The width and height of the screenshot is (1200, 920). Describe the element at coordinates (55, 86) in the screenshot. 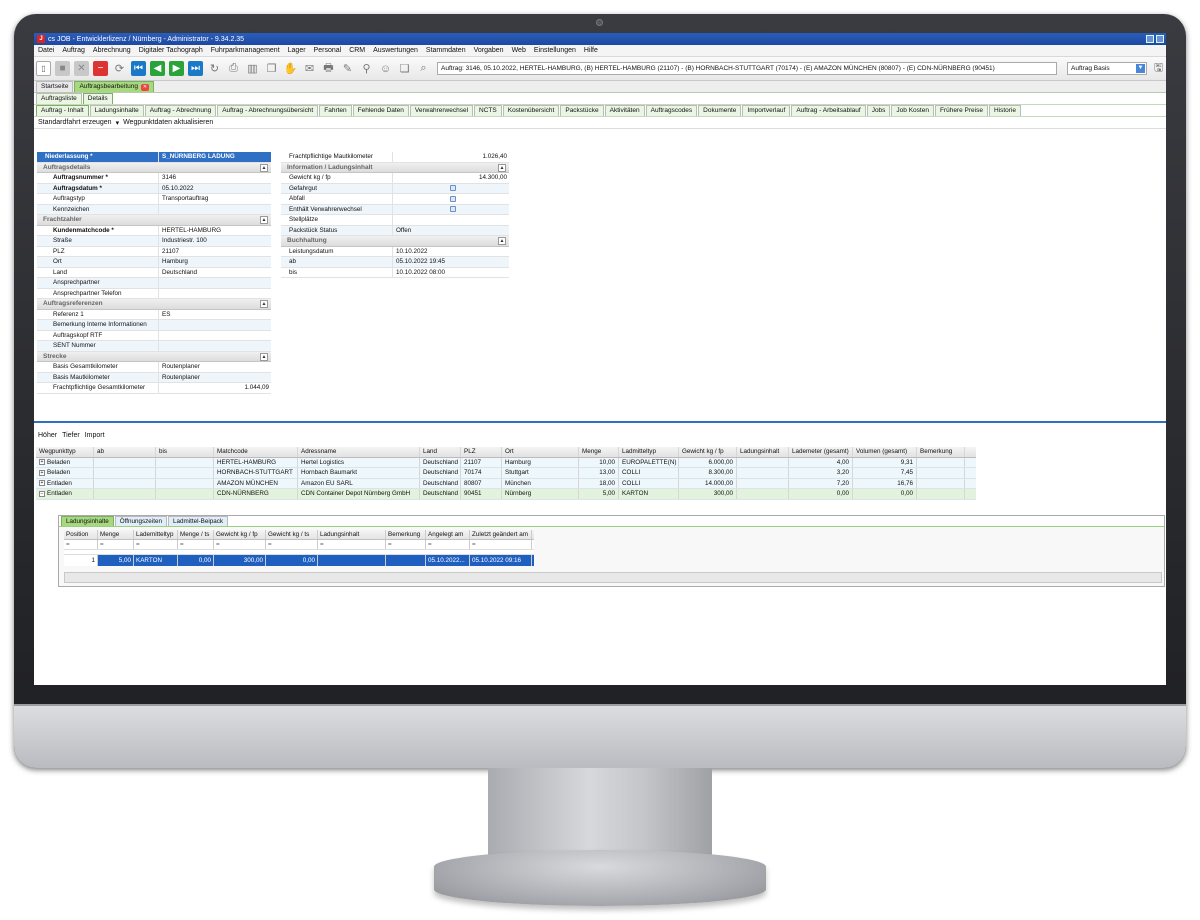

I see `tab-startseite: Startseite` at that location.